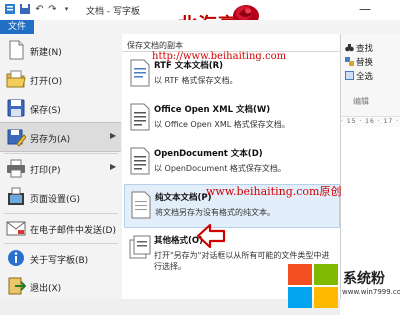 This screenshot has width=400, height=315. Describe the element at coordinates (212, 110) in the screenshot. I see `save-option-title: Office Open XML 文档(W)` at that location.